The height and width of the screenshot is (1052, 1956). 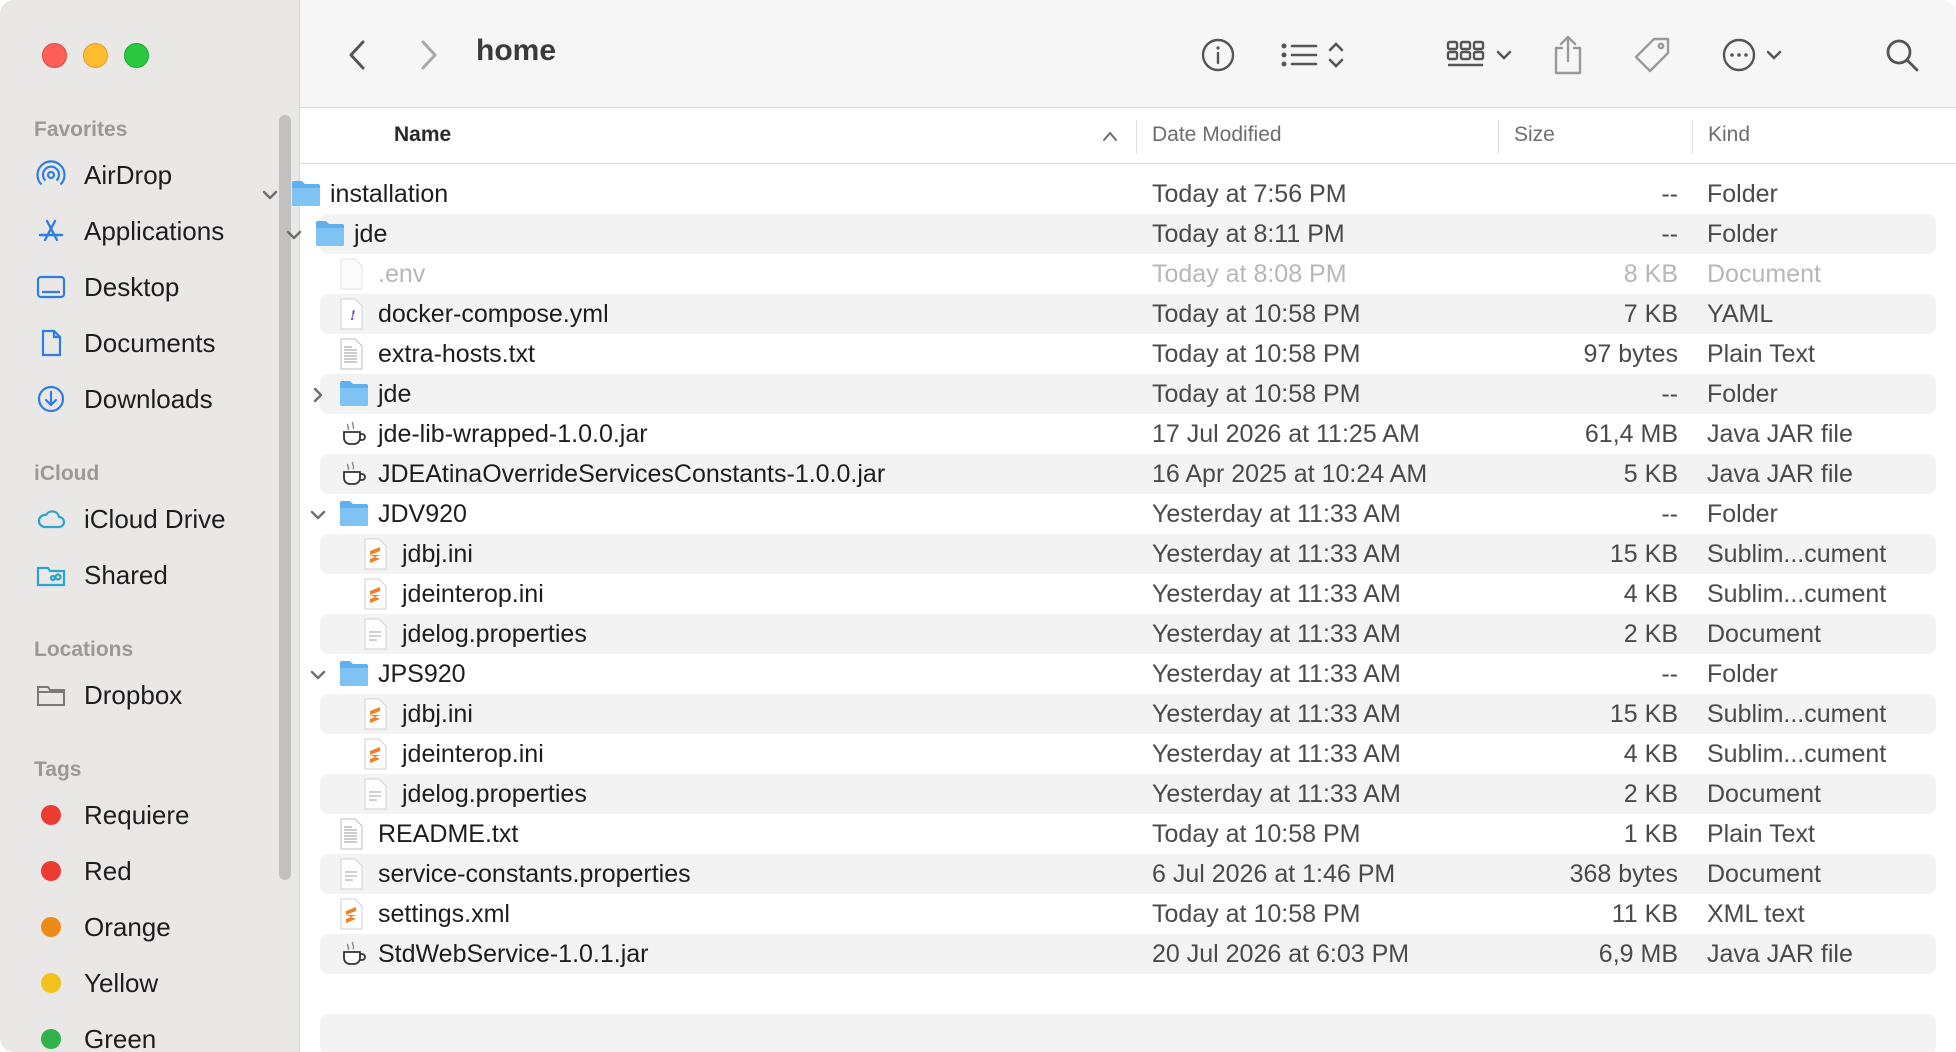 What do you see at coordinates (1650, 314) in the screenshot?
I see `file-size: 7 KB` at bounding box center [1650, 314].